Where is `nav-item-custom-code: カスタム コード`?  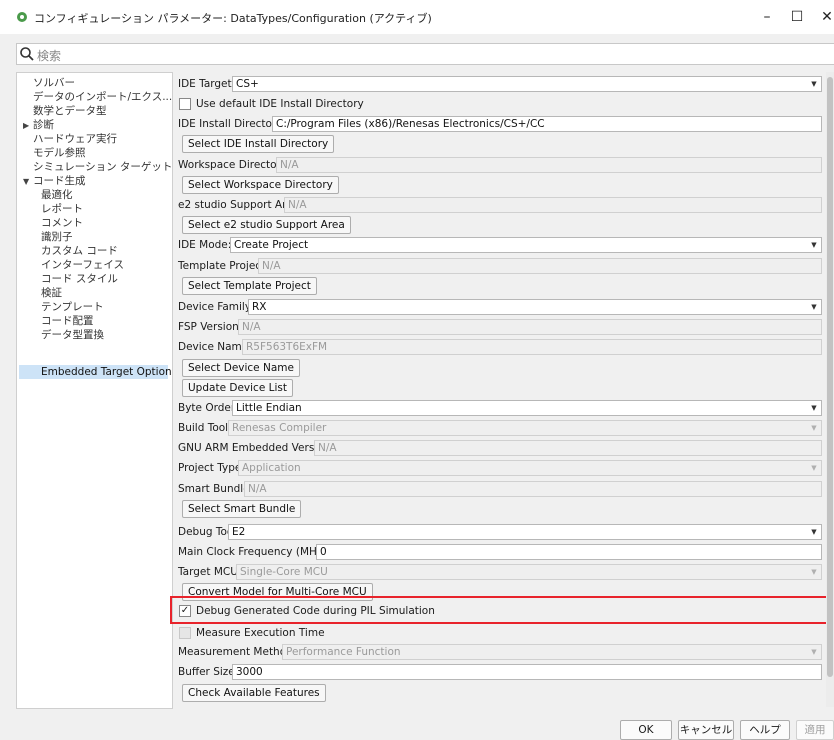
nav-item-custom-code: カスタム コード is located at coordinates (67, 251).